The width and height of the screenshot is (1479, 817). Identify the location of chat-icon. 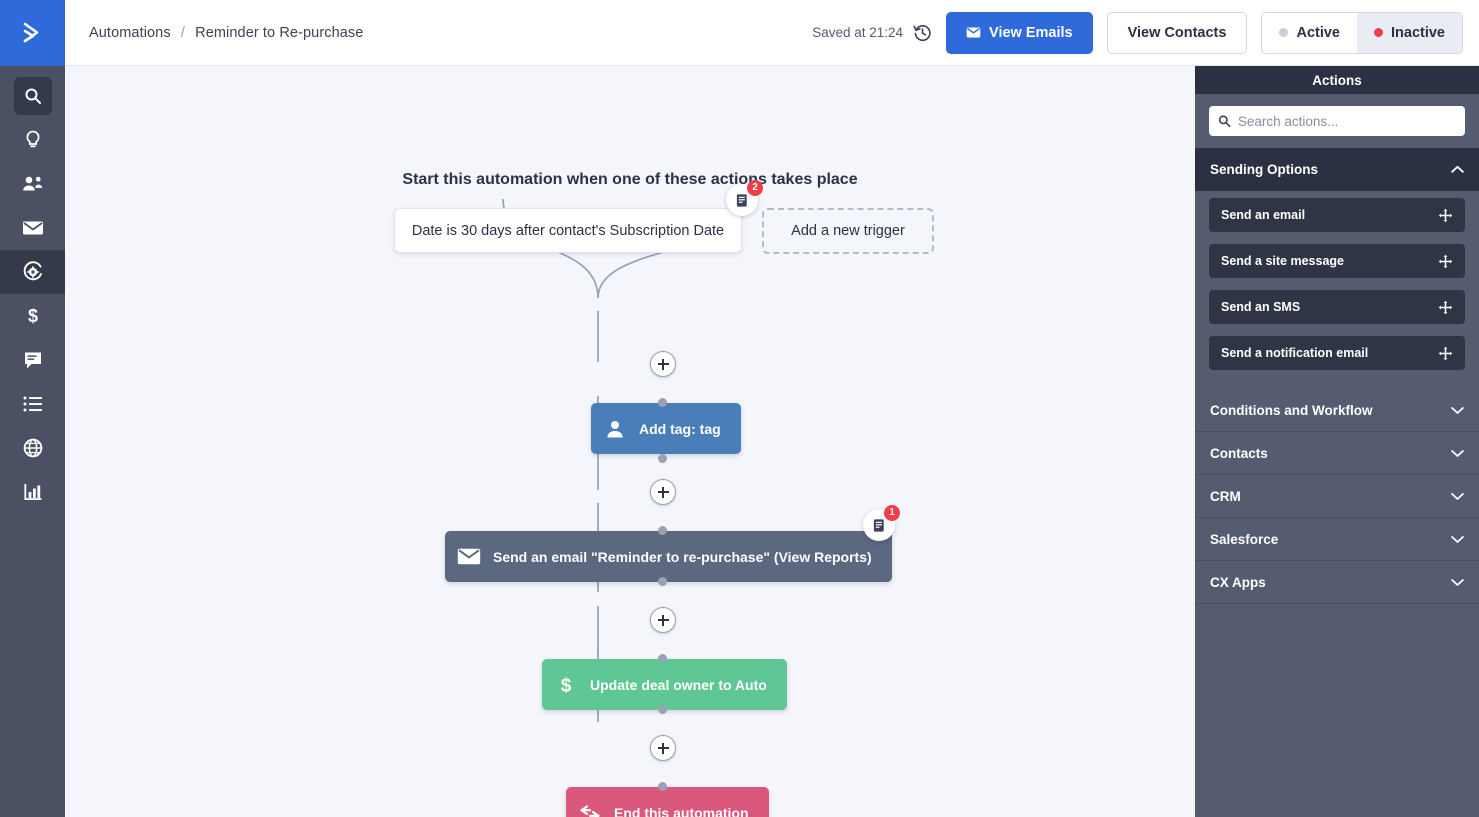
(32, 360).